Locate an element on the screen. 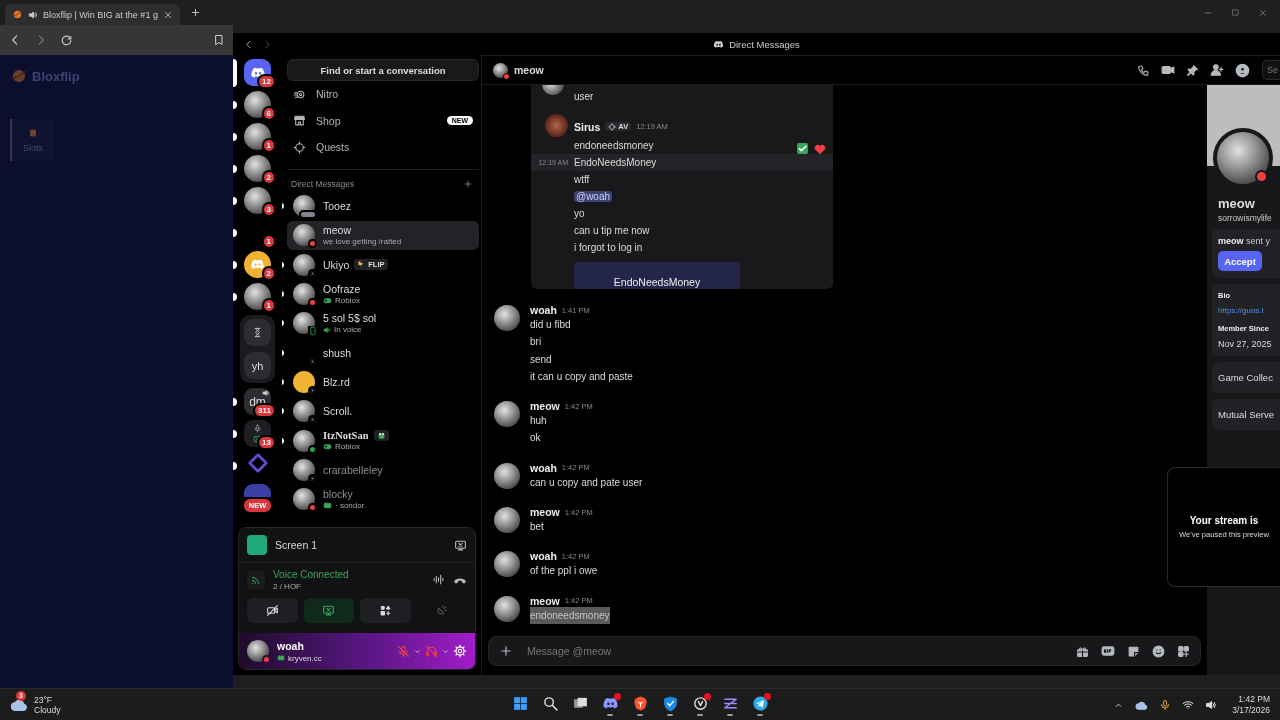 Image resolution: width=1280 pixels, height=720 pixels. gift-icon is located at coordinates (1082, 651).